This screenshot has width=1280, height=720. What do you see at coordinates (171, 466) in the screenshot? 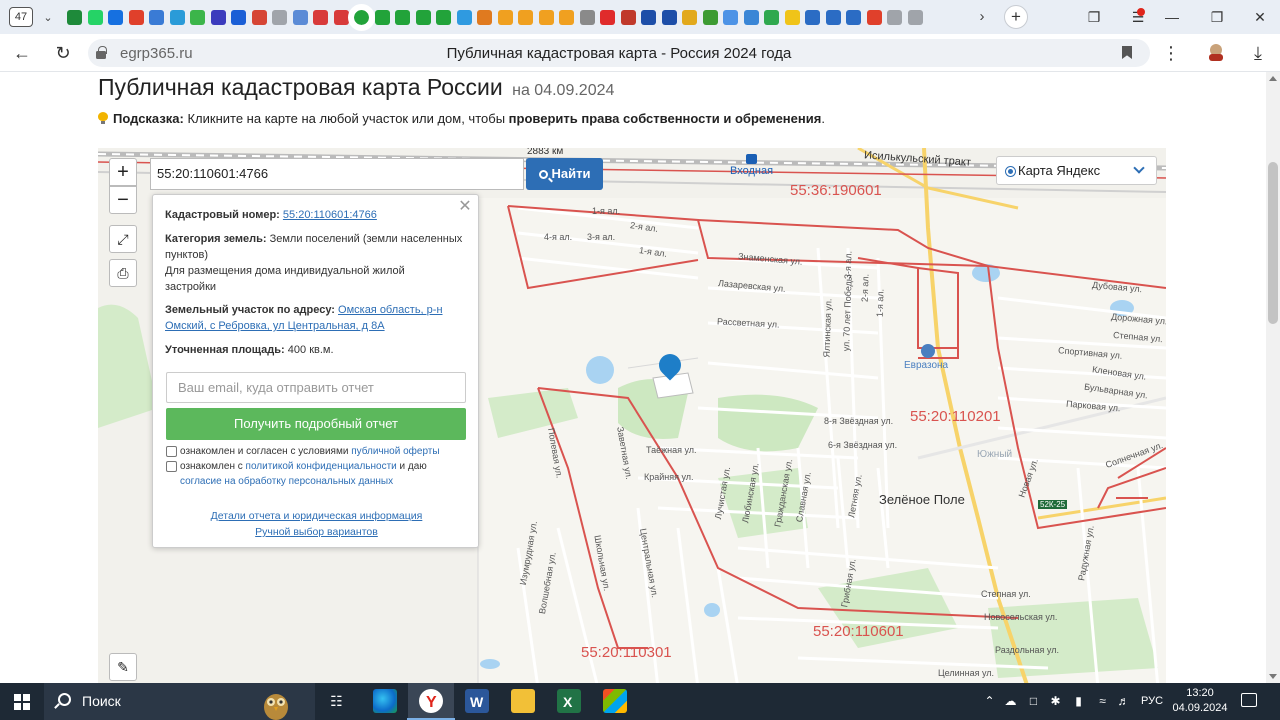
I see `privacy-checkbox` at bounding box center [171, 466].